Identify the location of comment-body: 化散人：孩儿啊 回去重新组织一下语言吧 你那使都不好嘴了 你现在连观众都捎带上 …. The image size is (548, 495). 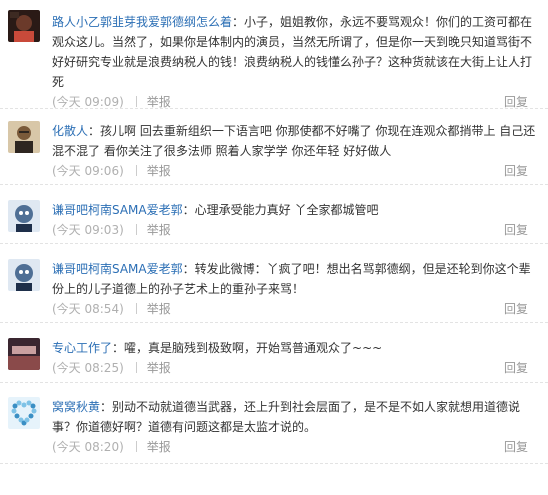
(297, 141).